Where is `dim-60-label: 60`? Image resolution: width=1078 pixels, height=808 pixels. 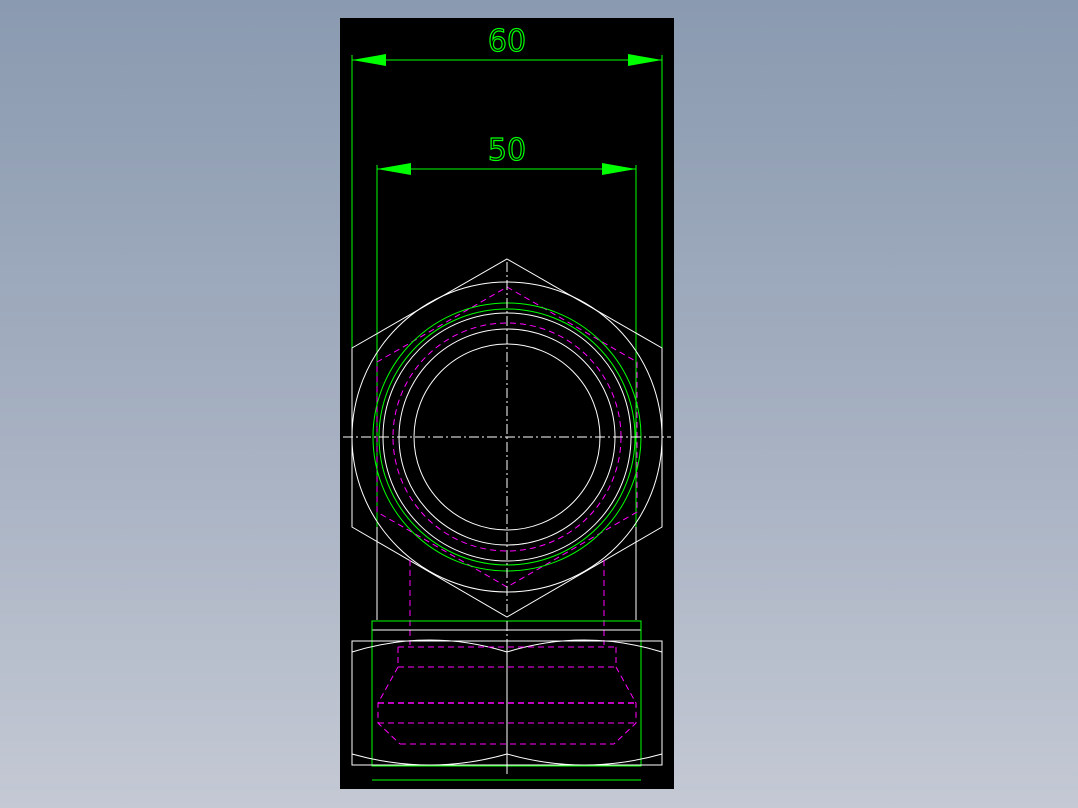 dim-60-label: 60 is located at coordinates (507, 41).